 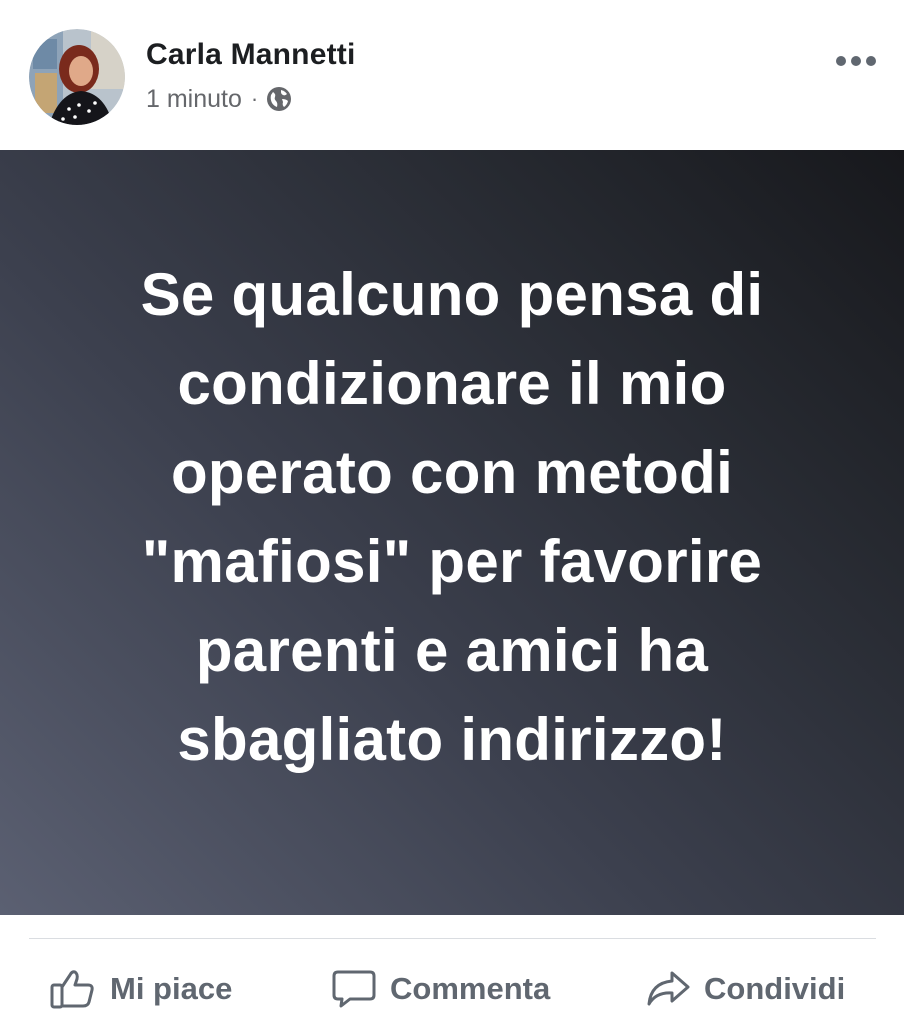 What do you see at coordinates (354, 989) in the screenshot?
I see `comment-icon` at bounding box center [354, 989].